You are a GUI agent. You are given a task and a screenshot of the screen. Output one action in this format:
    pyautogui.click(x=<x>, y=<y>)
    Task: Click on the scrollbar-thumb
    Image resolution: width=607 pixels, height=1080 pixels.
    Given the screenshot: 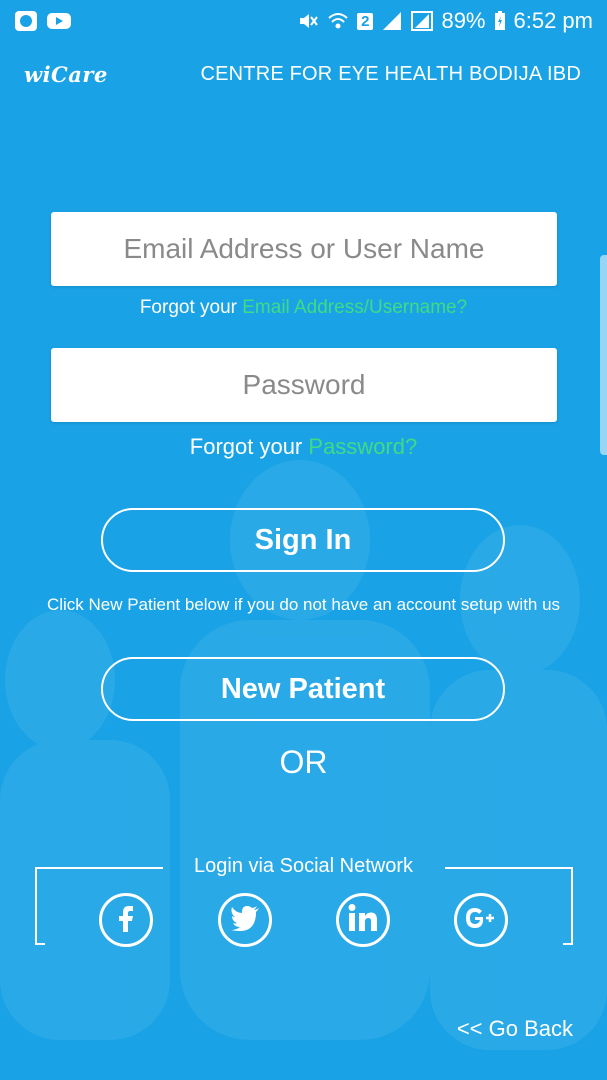 What is the action you would take?
    pyautogui.click(x=603, y=355)
    